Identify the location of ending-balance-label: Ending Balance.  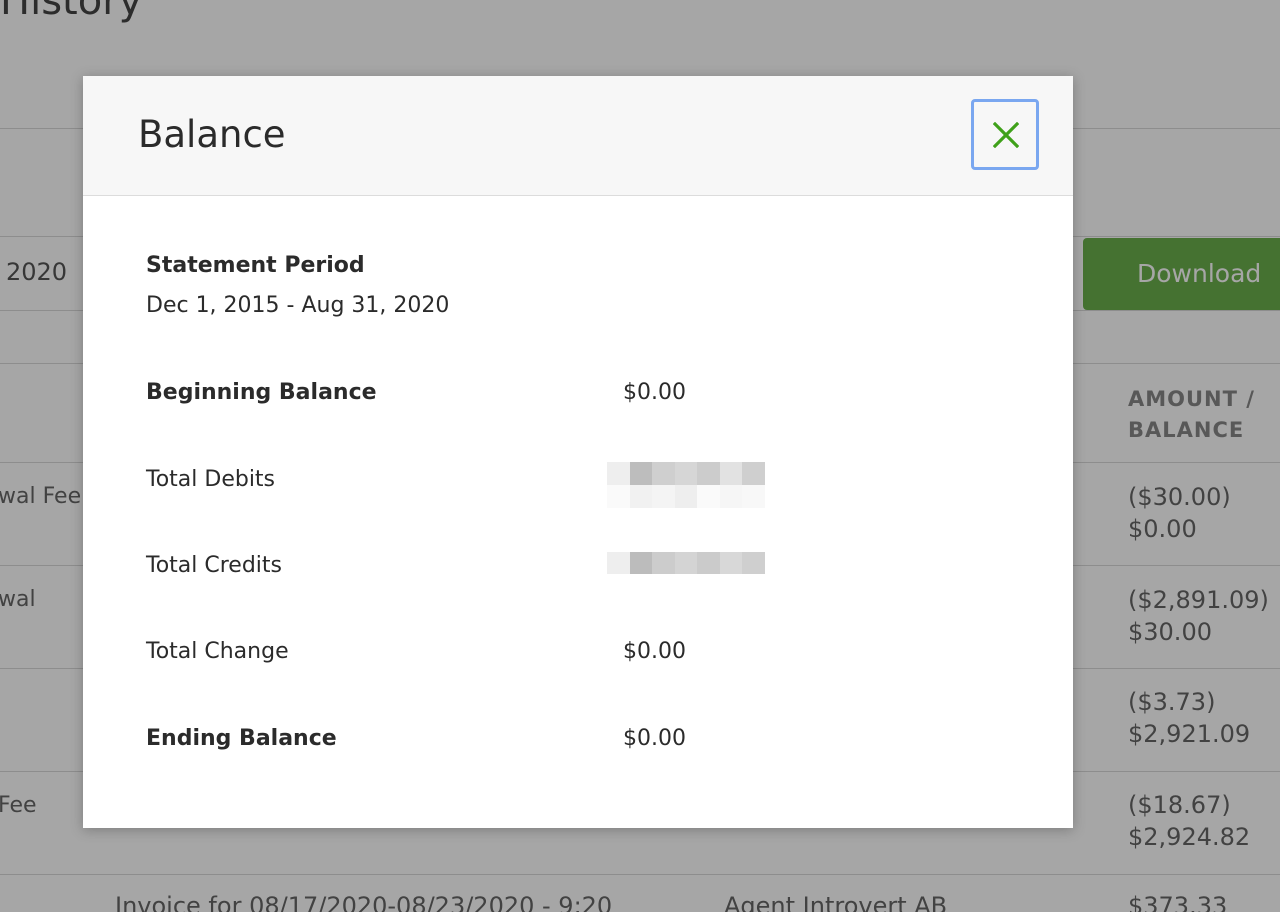
(241, 738).